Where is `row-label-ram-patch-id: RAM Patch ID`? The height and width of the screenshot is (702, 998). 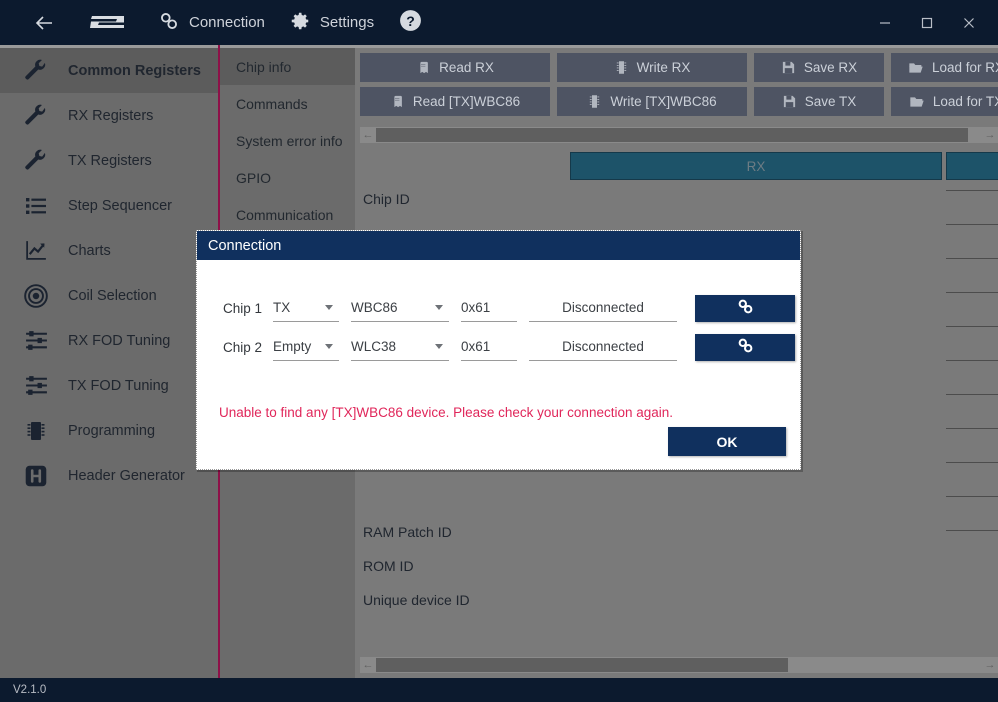
row-label-ram-patch-id: RAM Patch ID is located at coordinates (407, 532).